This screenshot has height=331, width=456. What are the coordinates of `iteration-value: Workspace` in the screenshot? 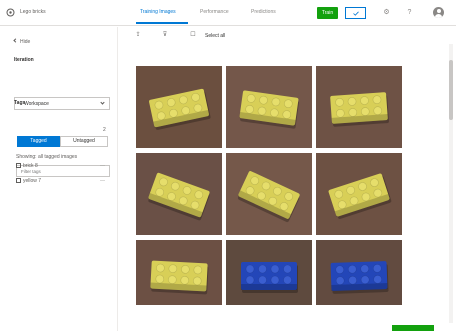 It's located at (36, 104).